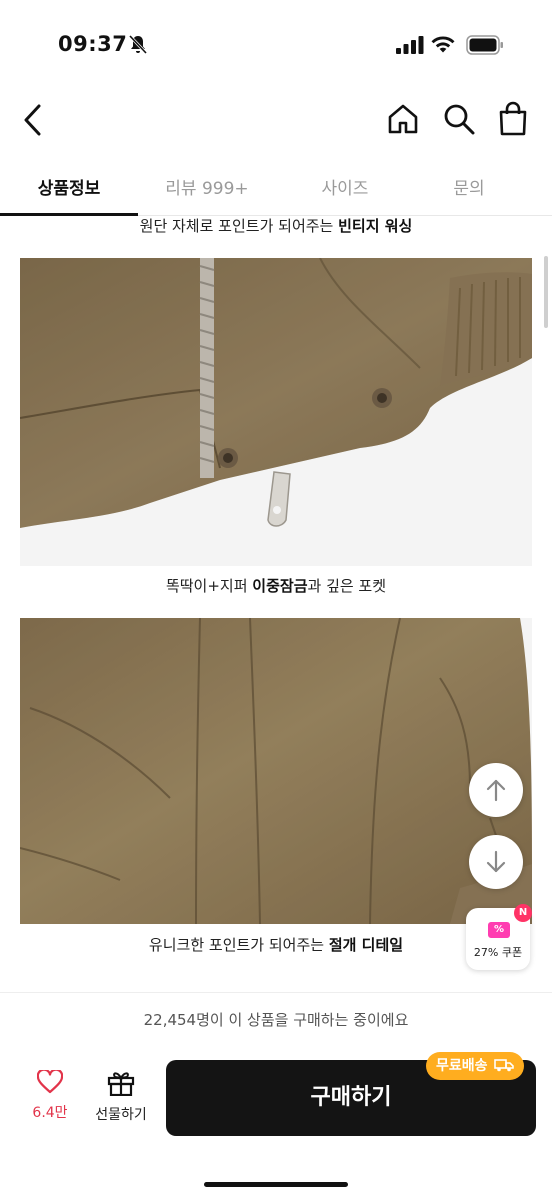  I want to click on status-time: 09:37, so click(93, 44).